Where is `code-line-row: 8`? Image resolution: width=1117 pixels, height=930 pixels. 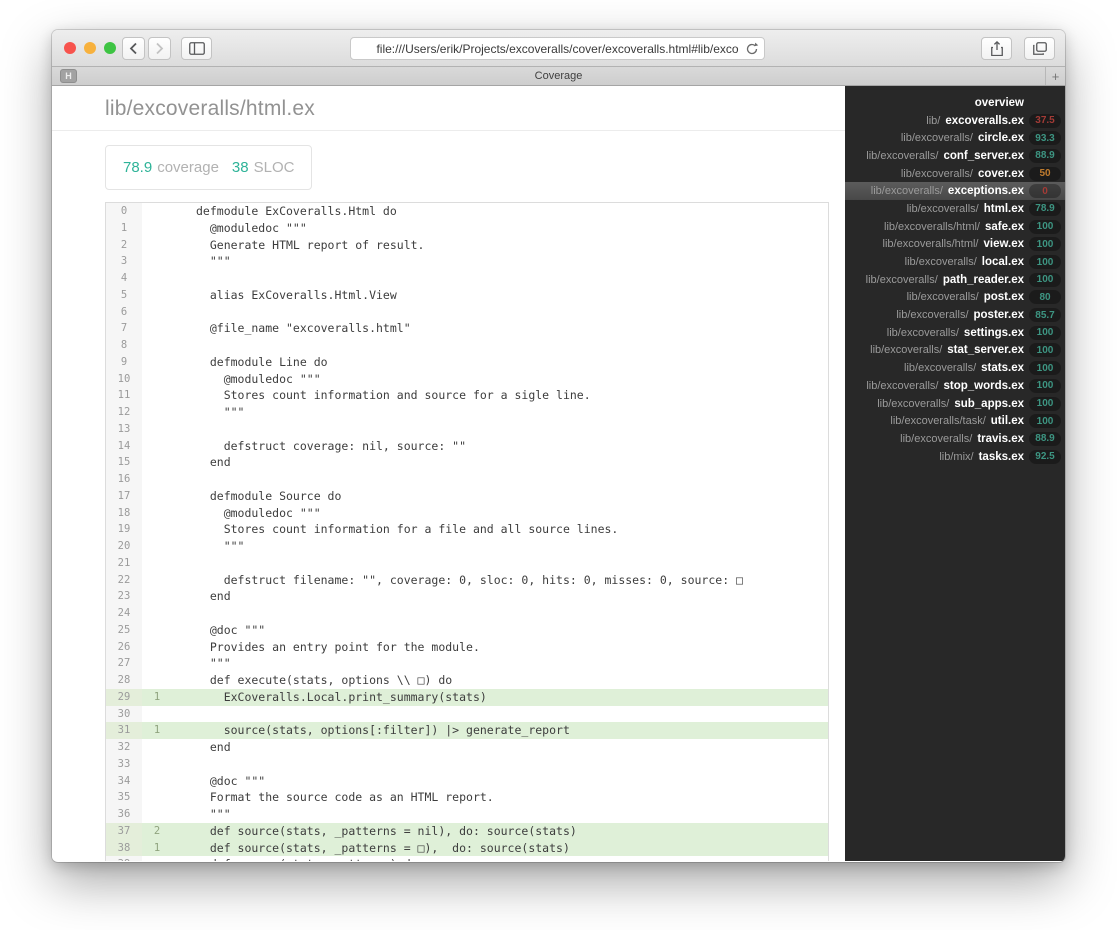
code-line-row: 8 is located at coordinates (467, 345).